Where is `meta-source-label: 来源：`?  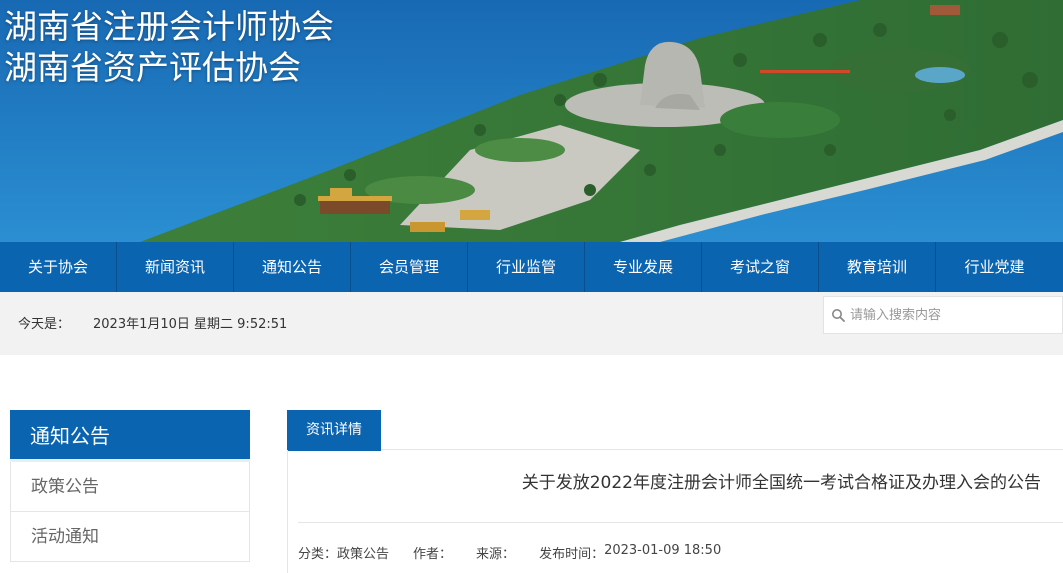 meta-source-label: 来源： is located at coordinates (496, 554).